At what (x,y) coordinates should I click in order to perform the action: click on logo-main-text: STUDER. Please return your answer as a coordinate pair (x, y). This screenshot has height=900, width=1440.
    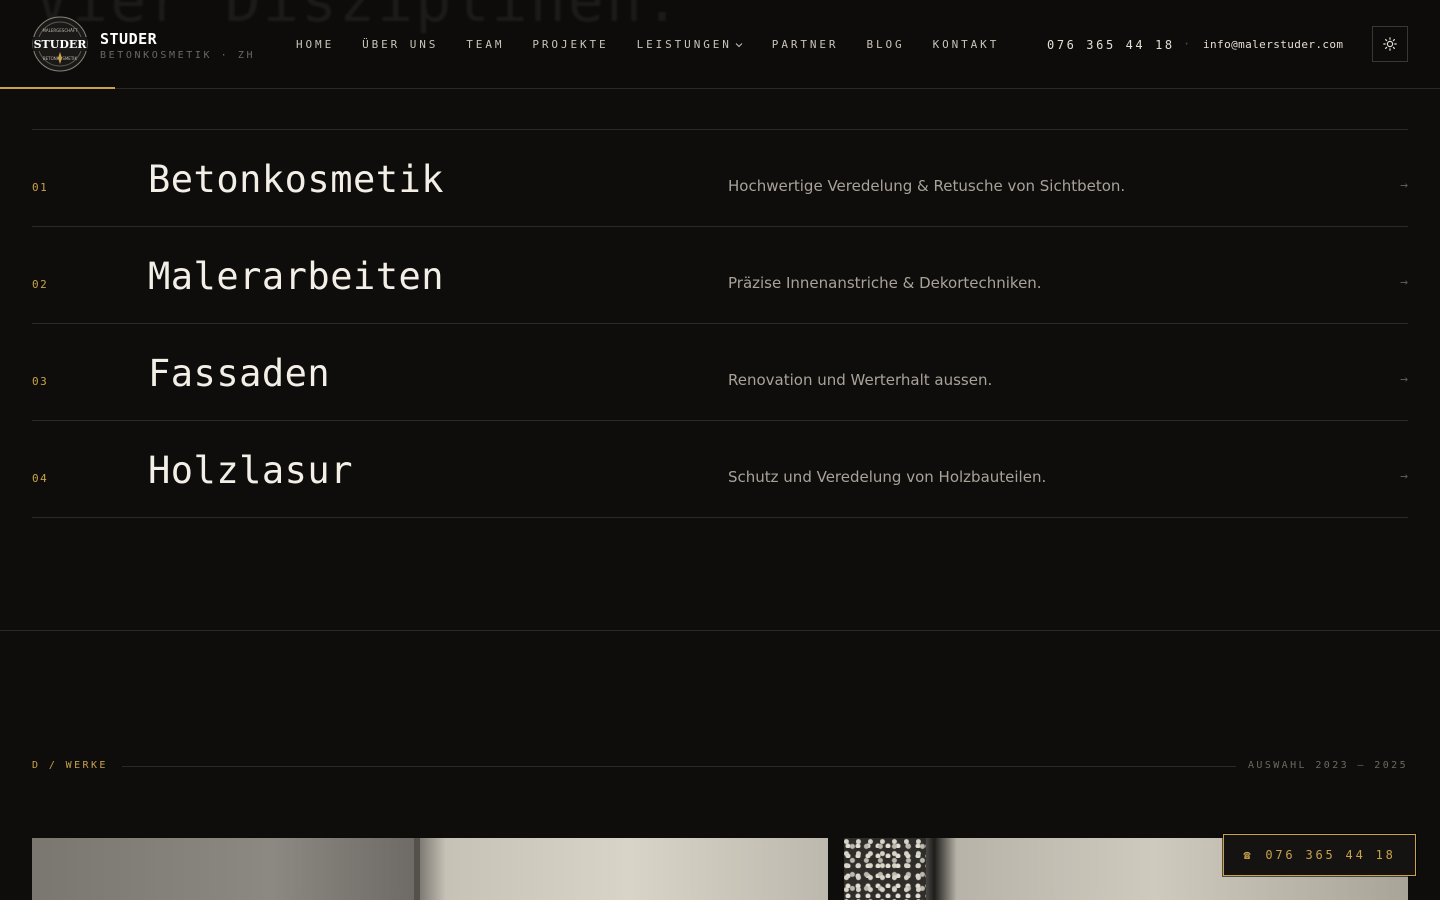
    Looking at the image, I should click on (61, 44).